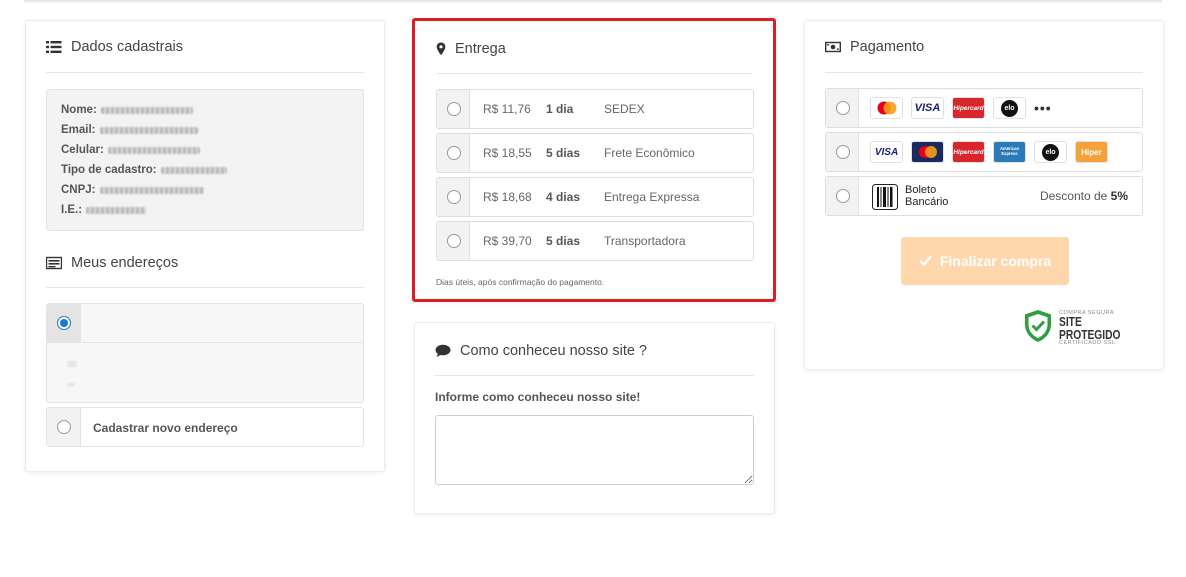 This screenshot has width=1186, height=577. Describe the element at coordinates (54, 263) in the screenshot. I see `address-card-icon` at that location.